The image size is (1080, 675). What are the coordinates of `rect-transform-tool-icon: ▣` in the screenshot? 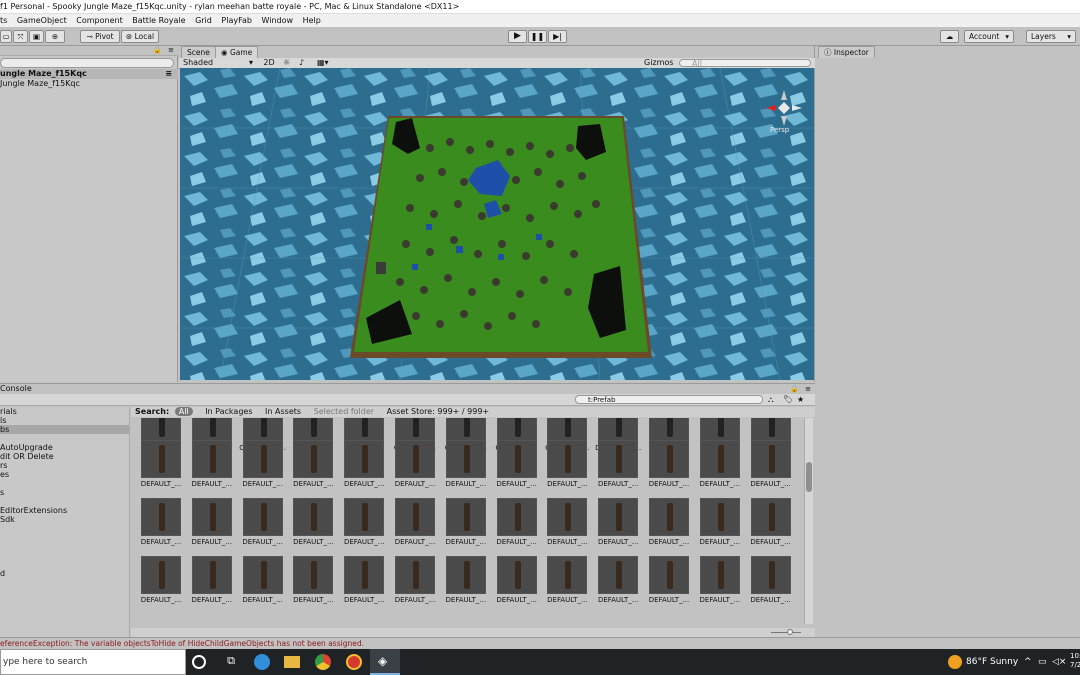 It's located at (36, 36).